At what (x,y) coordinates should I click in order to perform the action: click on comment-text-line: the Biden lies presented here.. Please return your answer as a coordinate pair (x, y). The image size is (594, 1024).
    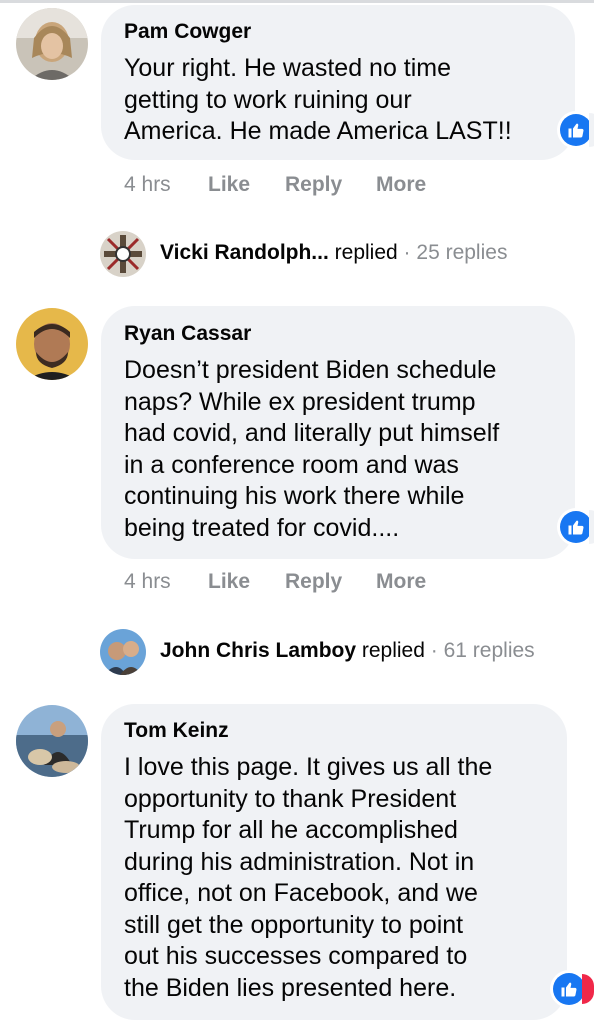
    Looking at the image, I should click on (290, 987).